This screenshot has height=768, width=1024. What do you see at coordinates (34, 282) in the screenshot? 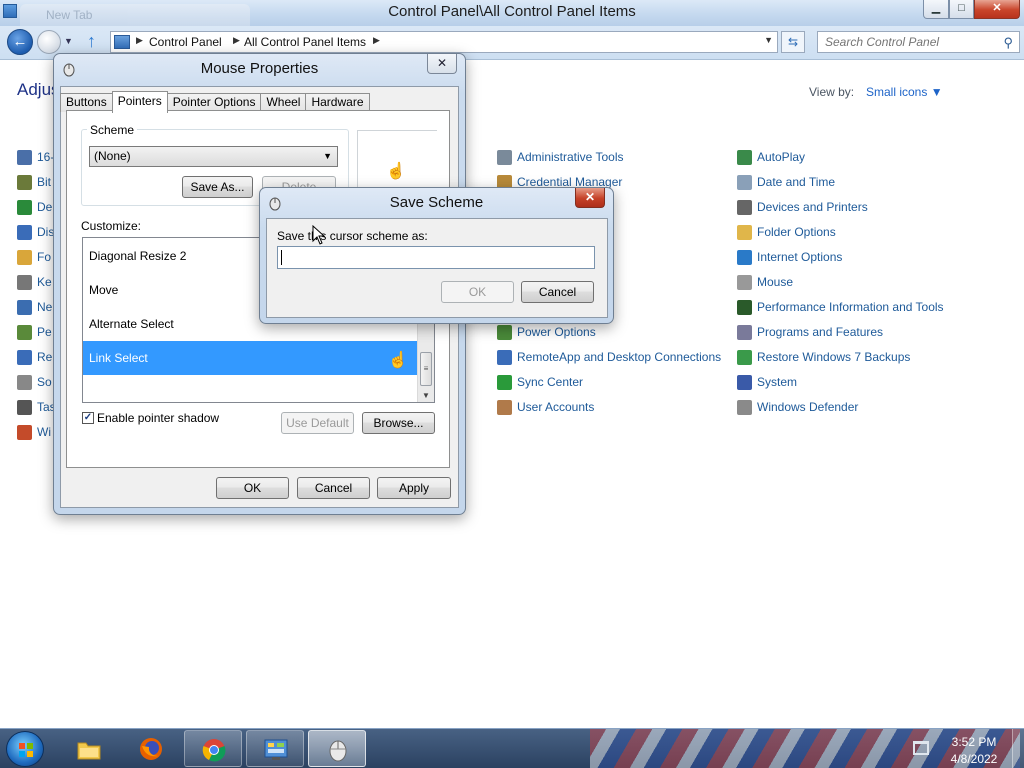
I see `control-panel-item: Ke` at bounding box center [34, 282].